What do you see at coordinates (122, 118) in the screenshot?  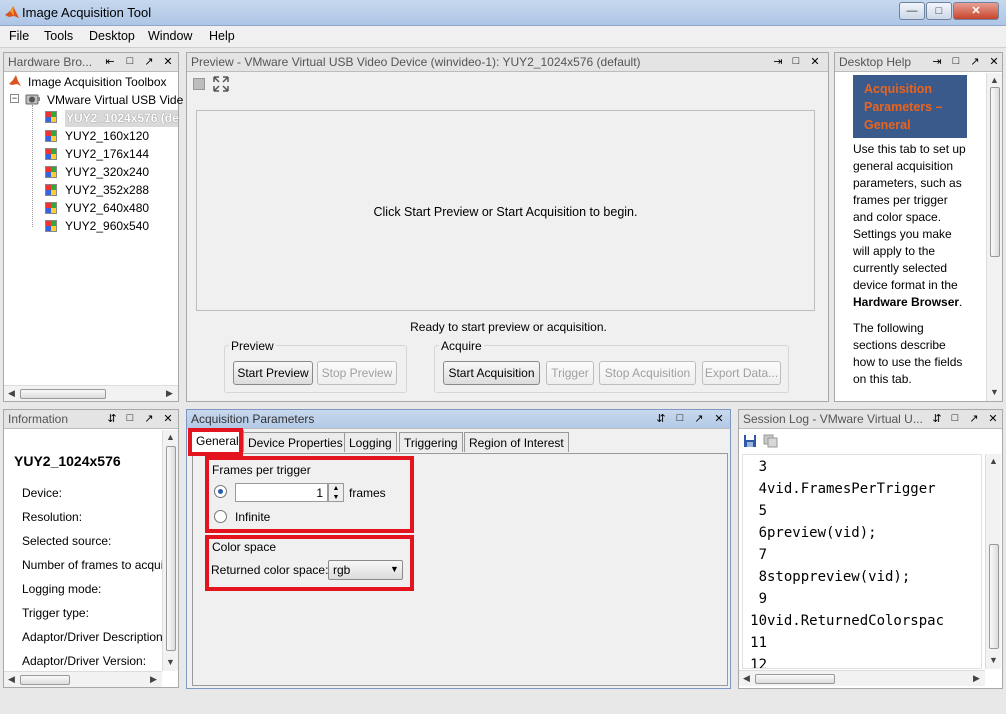 I see `tree-format-selected: YUY2_1024x576 (de` at bounding box center [122, 118].